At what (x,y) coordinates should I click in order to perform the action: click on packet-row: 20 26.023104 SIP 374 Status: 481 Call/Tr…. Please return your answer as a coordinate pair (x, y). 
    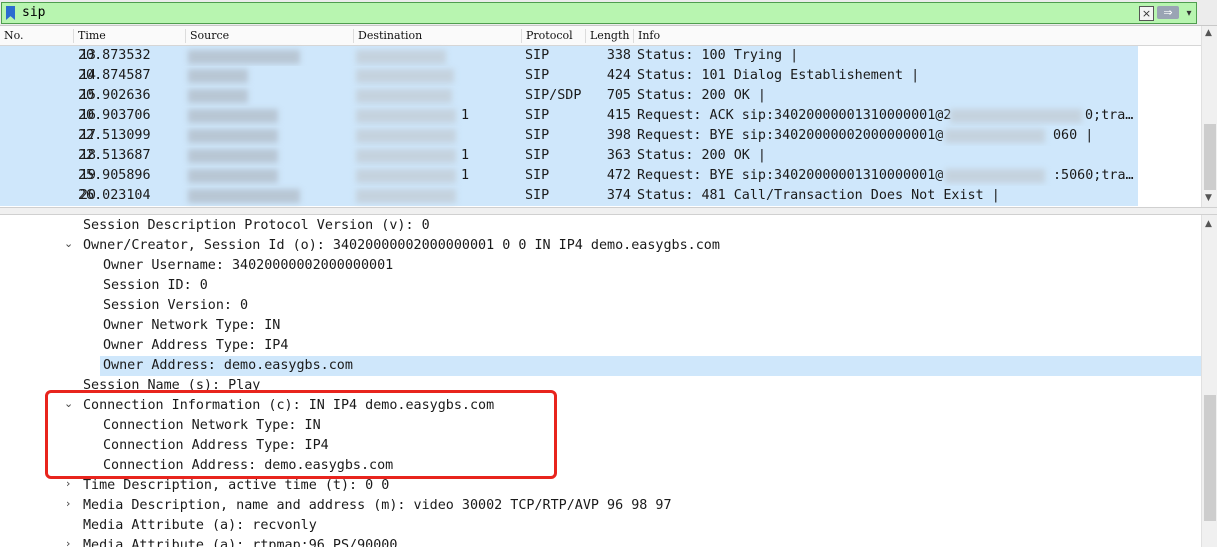
    Looking at the image, I should click on (600, 196).